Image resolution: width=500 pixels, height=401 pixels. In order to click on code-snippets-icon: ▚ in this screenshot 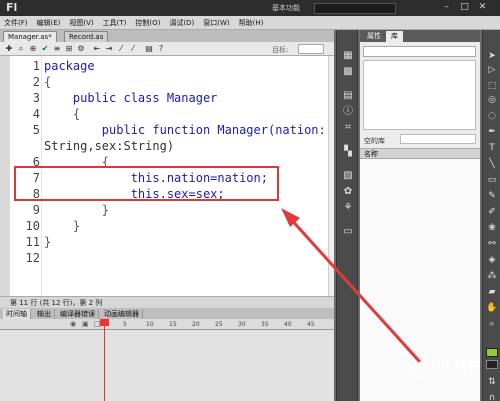, I will do `click(348, 152)`.